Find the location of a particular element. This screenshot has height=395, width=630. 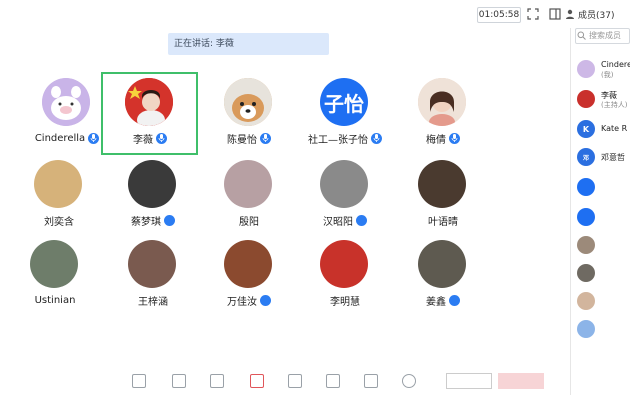

avatar-initials: 子怡 is located at coordinates (344, 103).